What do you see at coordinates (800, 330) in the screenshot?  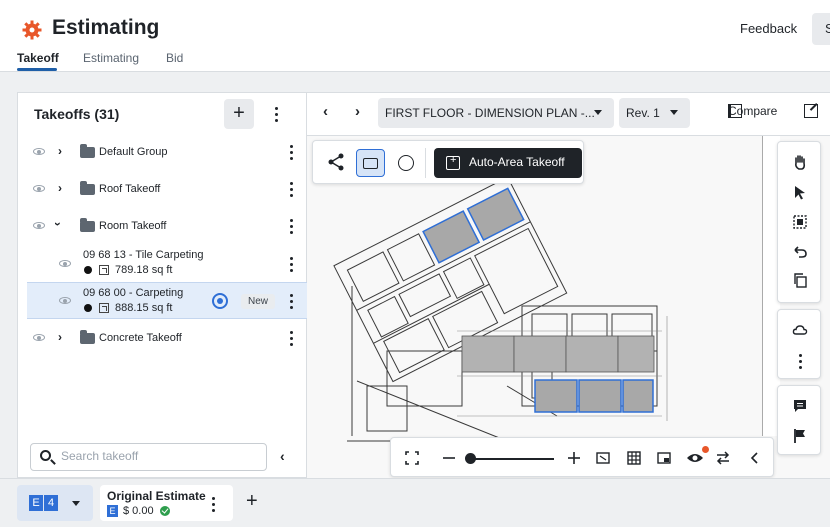 I see `cloud-icon` at bounding box center [800, 330].